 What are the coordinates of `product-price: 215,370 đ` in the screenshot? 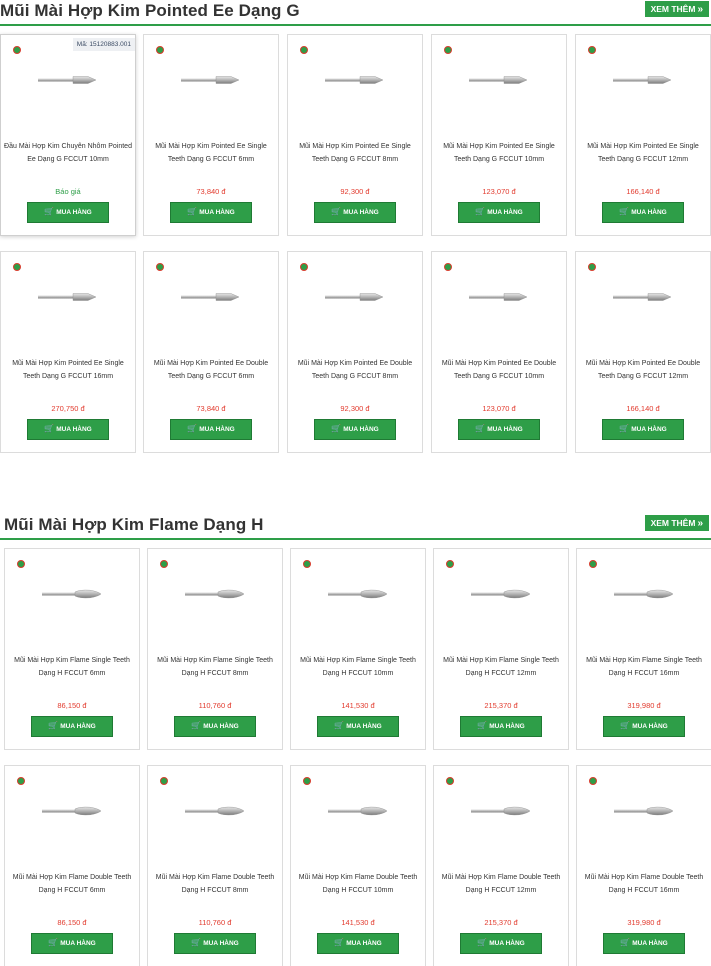 It's located at (501, 705).